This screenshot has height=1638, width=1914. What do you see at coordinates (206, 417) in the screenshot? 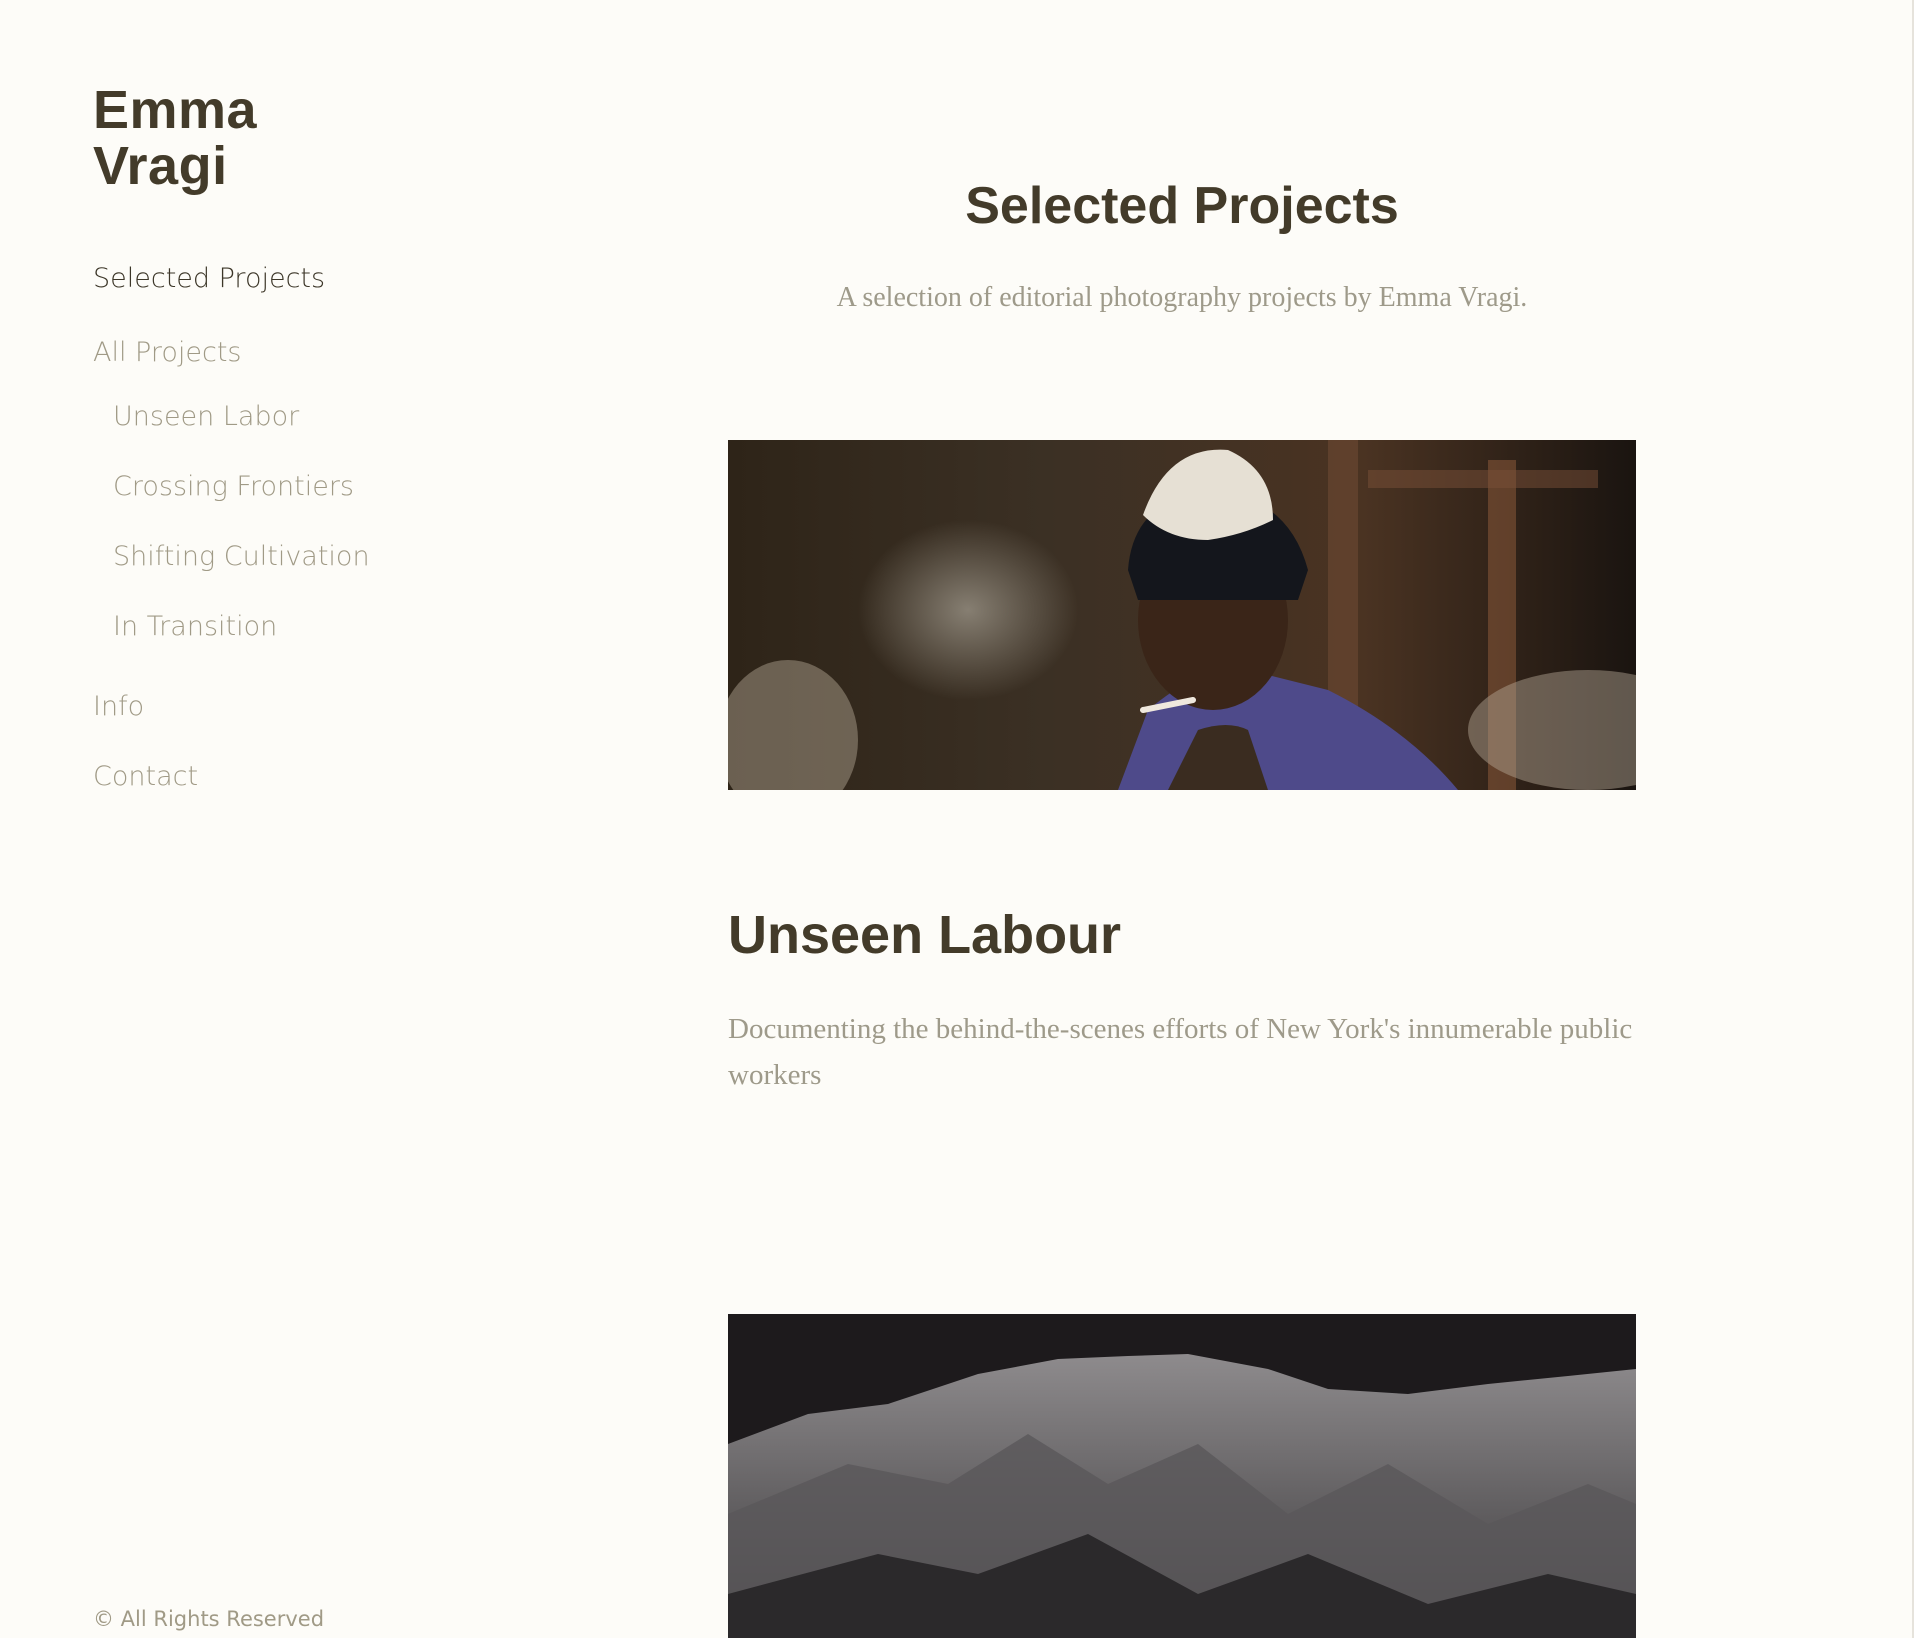
I see `nav-sub-unseen-labor: Unseen Labor` at bounding box center [206, 417].